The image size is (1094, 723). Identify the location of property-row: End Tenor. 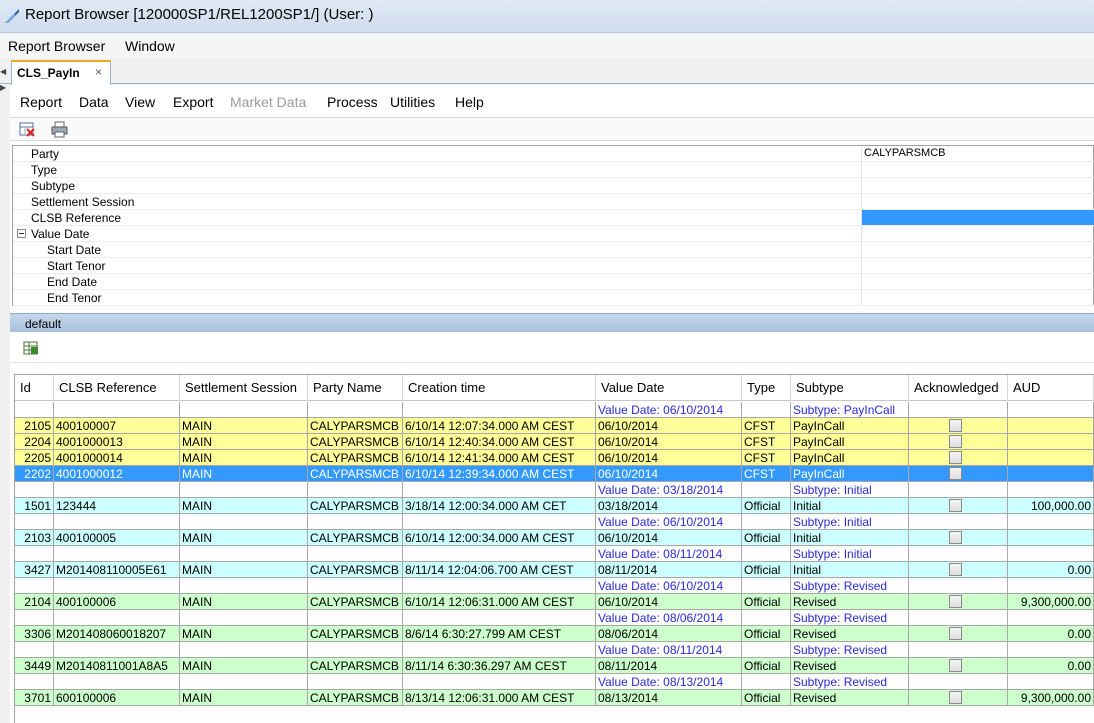
(553, 298).